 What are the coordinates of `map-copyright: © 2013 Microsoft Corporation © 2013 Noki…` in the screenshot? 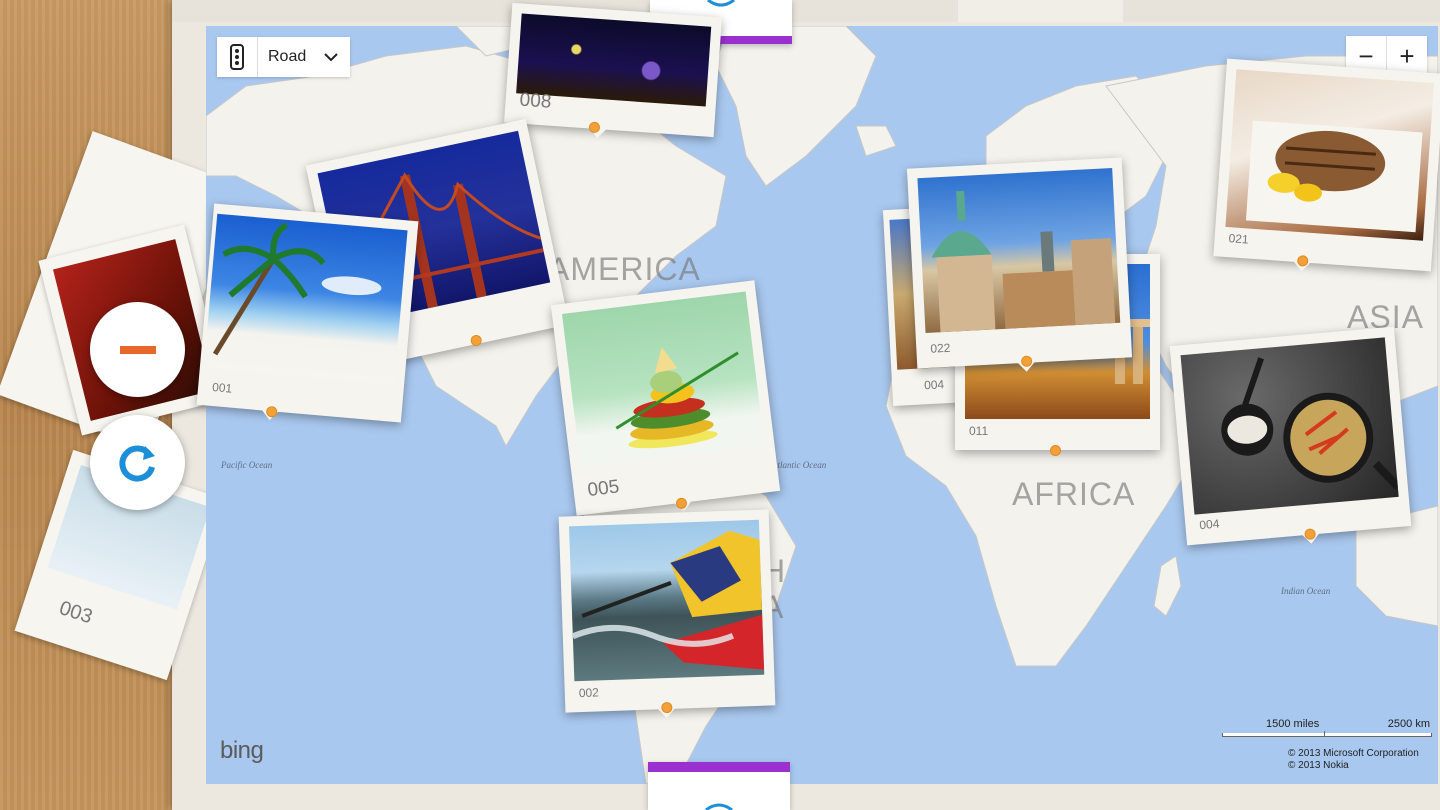 It's located at (1353, 760).